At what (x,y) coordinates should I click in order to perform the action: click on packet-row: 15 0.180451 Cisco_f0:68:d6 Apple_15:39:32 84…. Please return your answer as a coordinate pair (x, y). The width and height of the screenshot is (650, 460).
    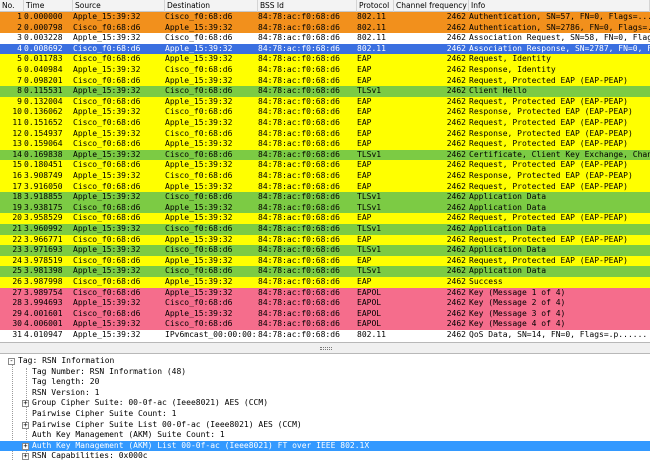
    Looking at the image, I should click on (325, 165).